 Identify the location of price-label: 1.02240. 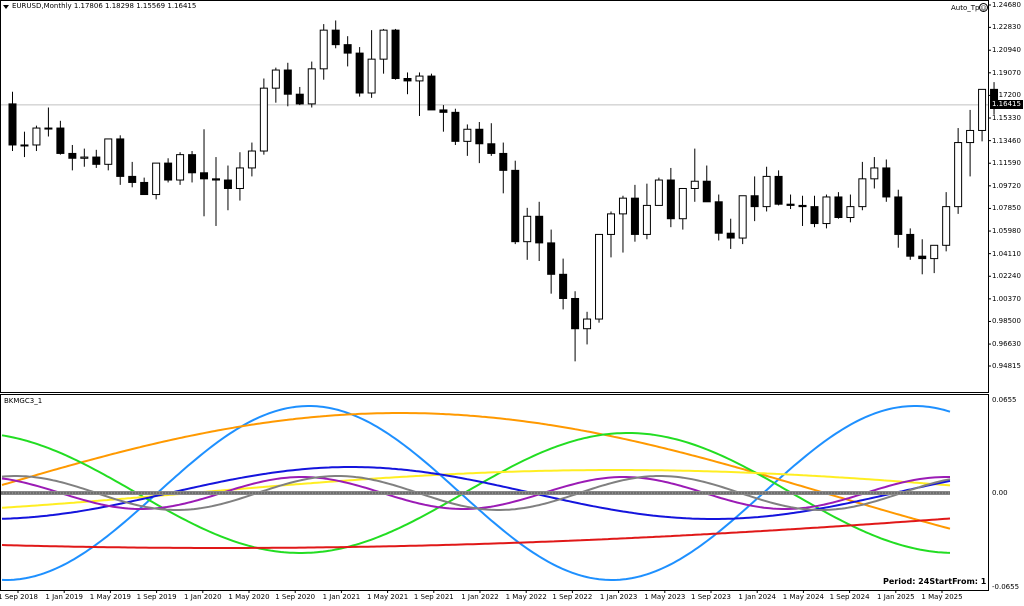
(1006, 276).